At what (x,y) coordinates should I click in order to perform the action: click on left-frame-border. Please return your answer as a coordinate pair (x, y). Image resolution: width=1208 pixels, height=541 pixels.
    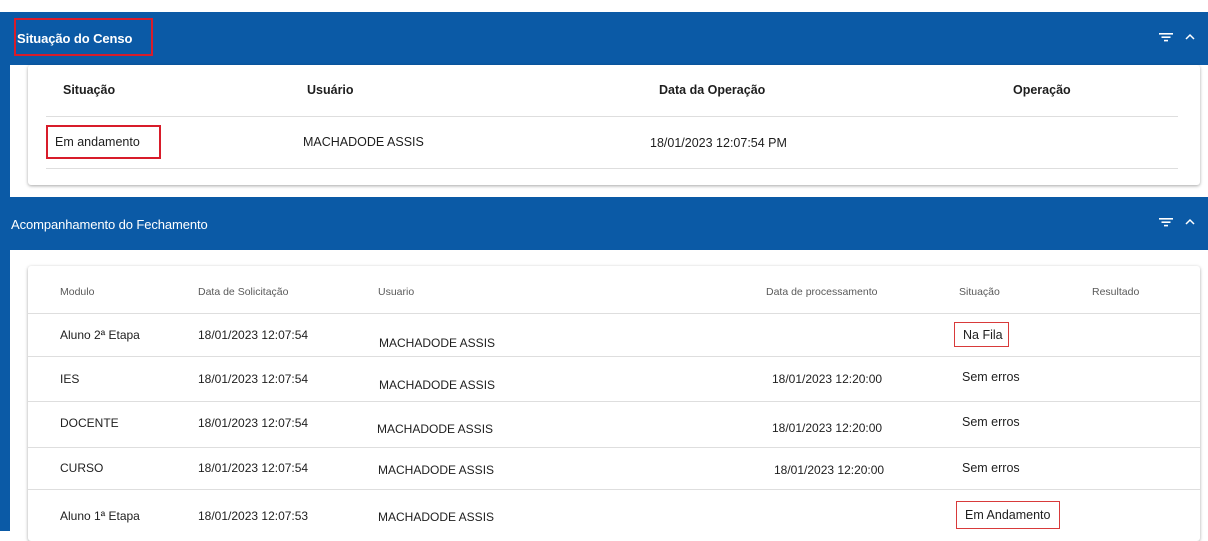
    Looking at the image, I should click on (5, 271).